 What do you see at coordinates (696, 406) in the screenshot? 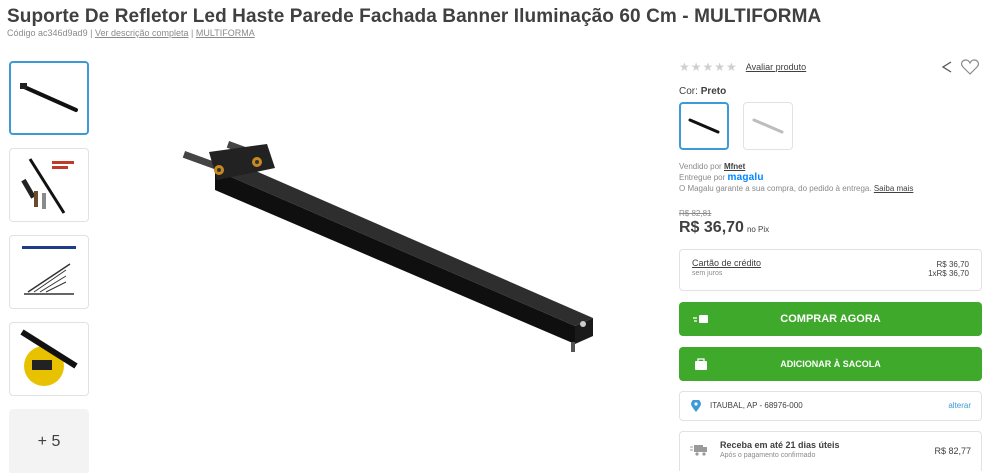
I see `location-pin-icon` at bounding box center [696, 406].